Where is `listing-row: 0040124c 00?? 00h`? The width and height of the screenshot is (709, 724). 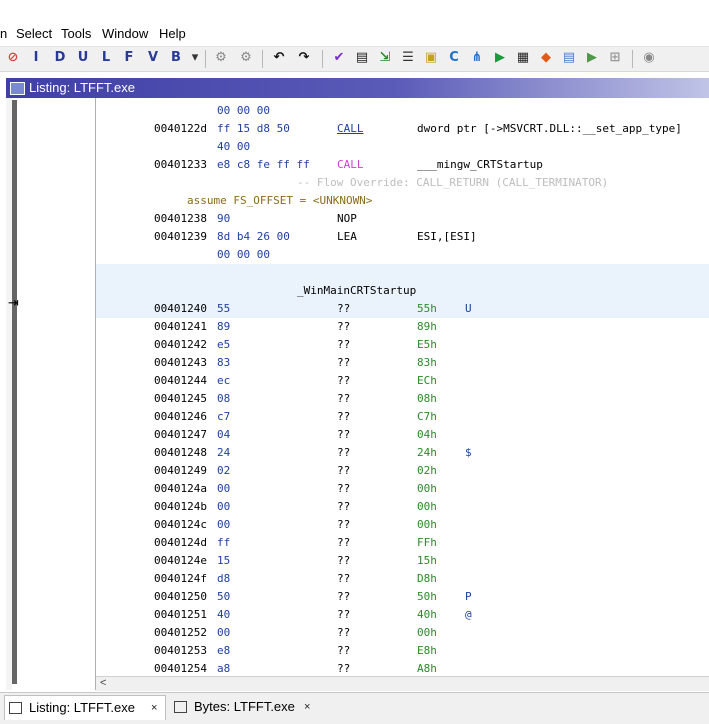 listing-row: 0040124c 00?? 00h is located at coordinates (402, 525).